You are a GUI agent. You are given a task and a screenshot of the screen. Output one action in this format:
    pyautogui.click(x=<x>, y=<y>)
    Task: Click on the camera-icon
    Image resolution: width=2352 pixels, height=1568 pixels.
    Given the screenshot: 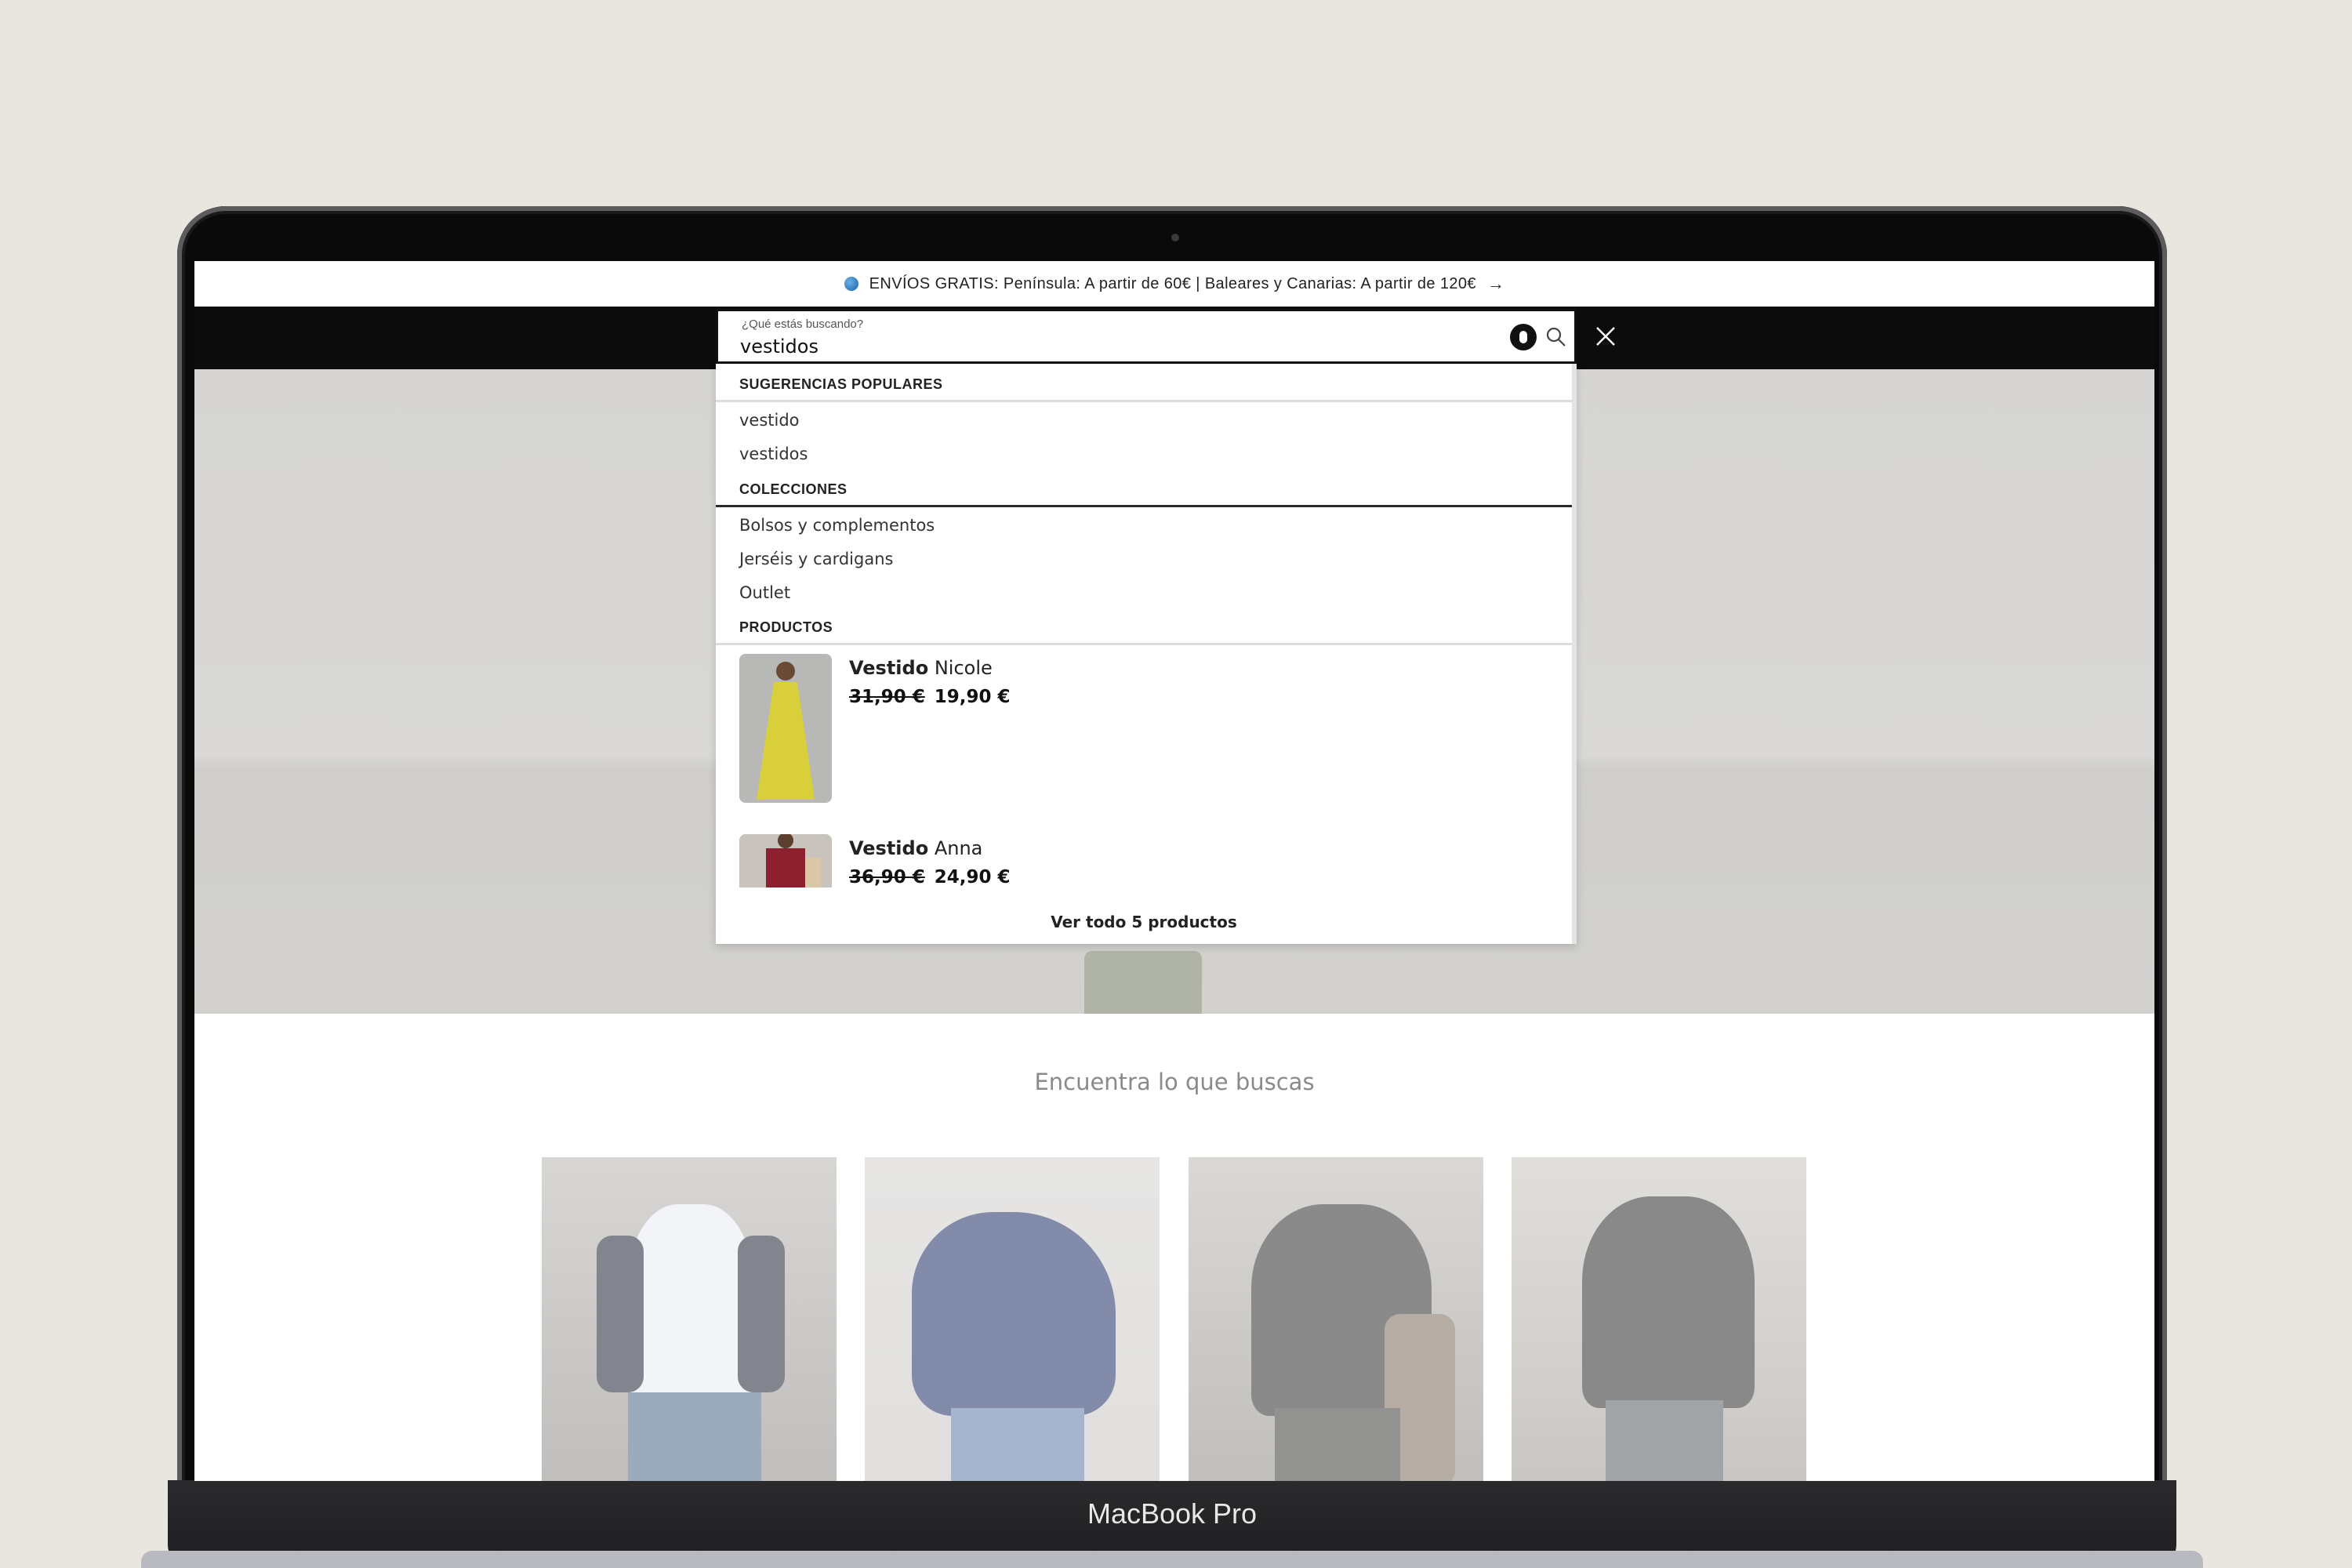 What is the action you would take?
    pyautogui.click(x=1175, y=238)
    